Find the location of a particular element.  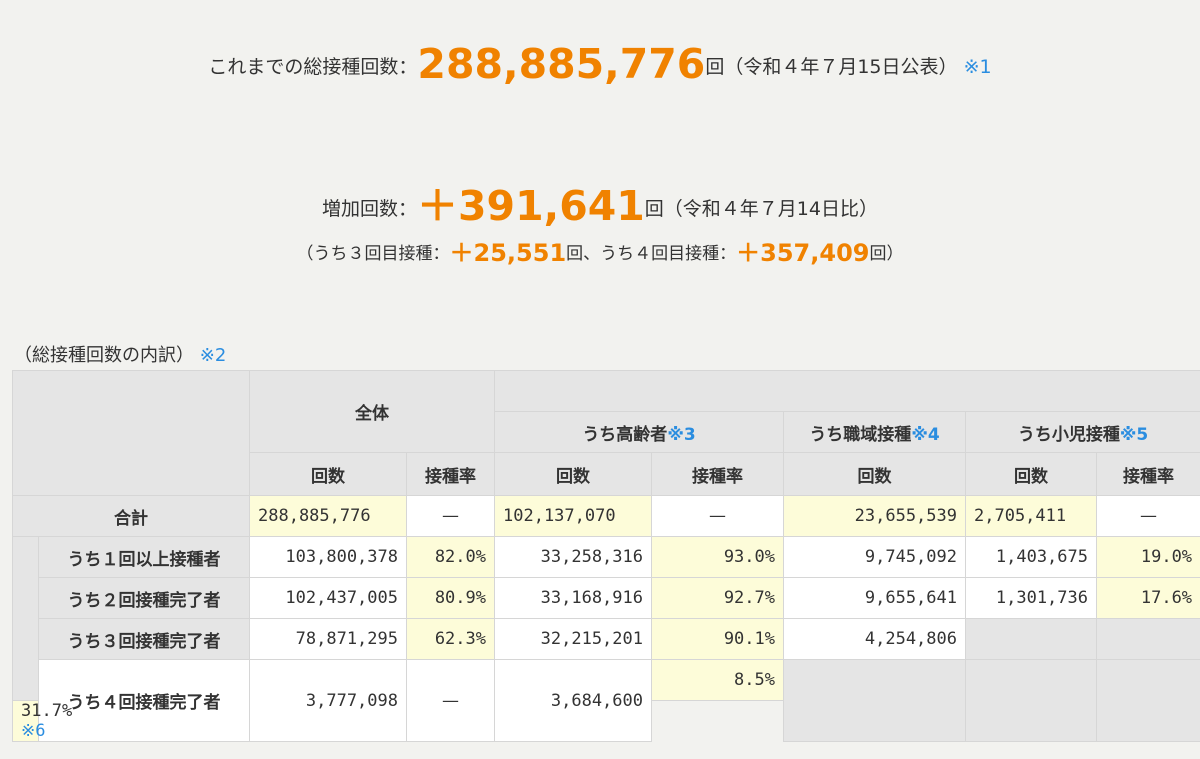

first-child-count: 1,403,675 is located at coordinates (1031, 557).